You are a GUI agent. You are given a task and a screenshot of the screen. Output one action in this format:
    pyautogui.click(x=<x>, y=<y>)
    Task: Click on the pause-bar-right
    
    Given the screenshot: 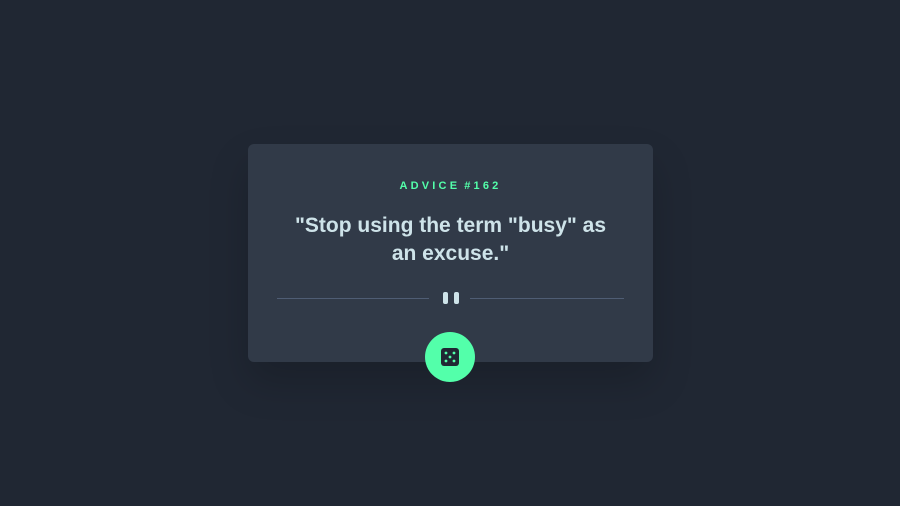 What is the action you would take?
    pyautogui.click(x=456, y=298)
    